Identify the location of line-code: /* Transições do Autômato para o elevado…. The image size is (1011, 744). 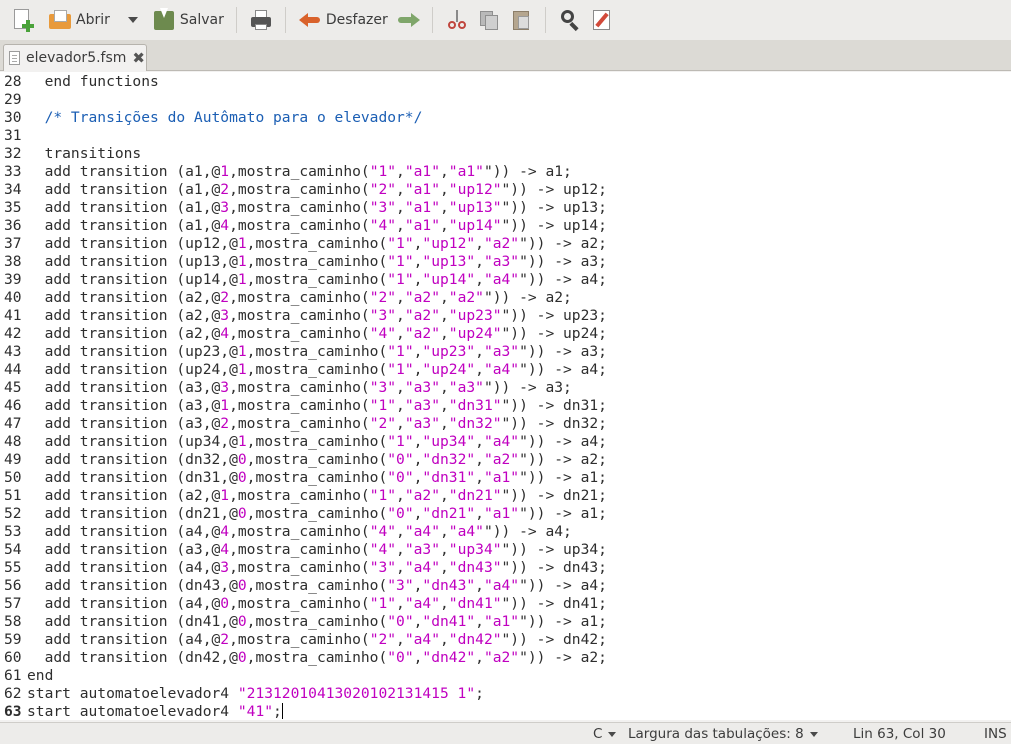
(225, 118).